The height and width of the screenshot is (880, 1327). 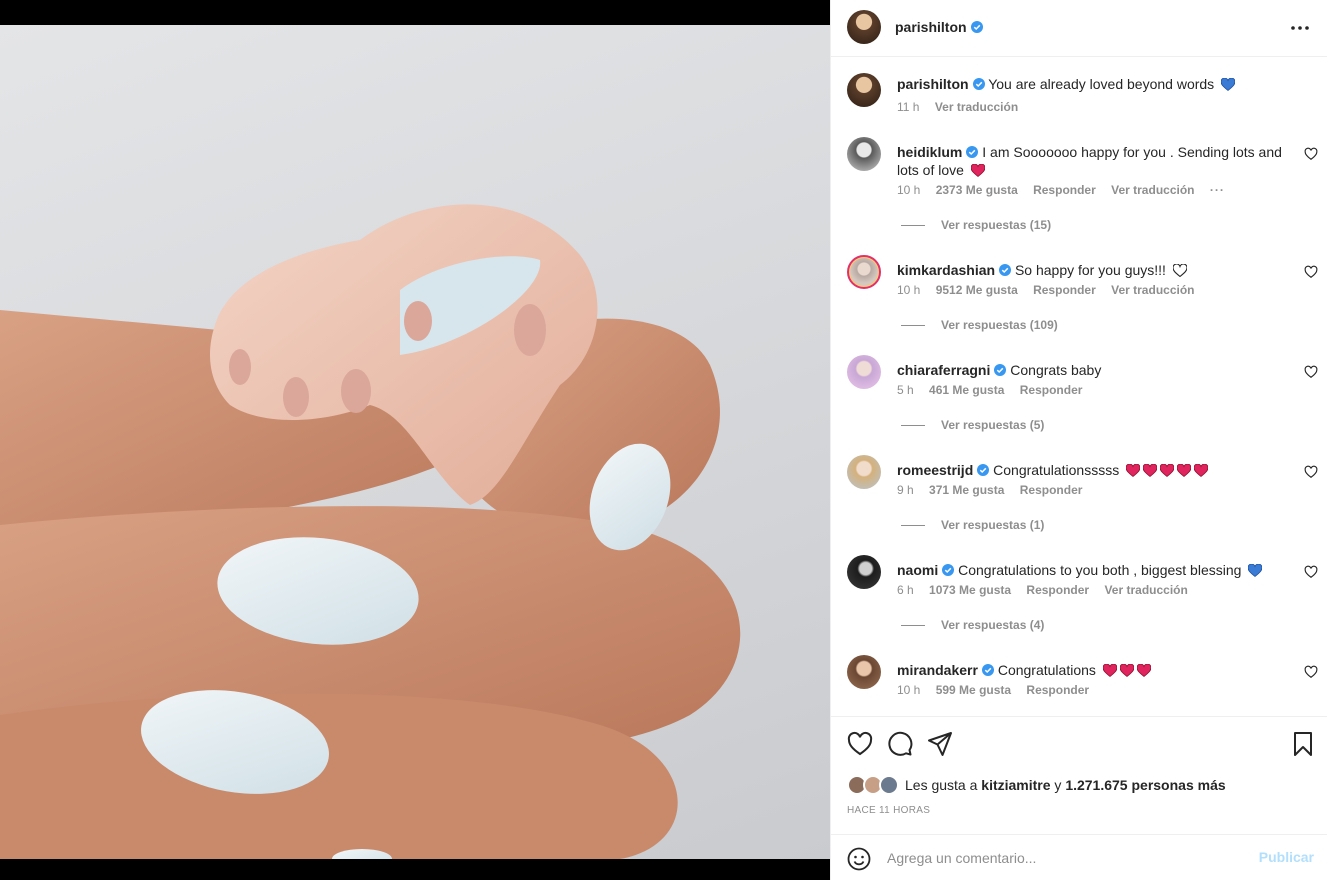 What do you see at coordinates (933, 84) in the screenshot?
I see `caption-username: parishilton` at bounding box center [933, 84].